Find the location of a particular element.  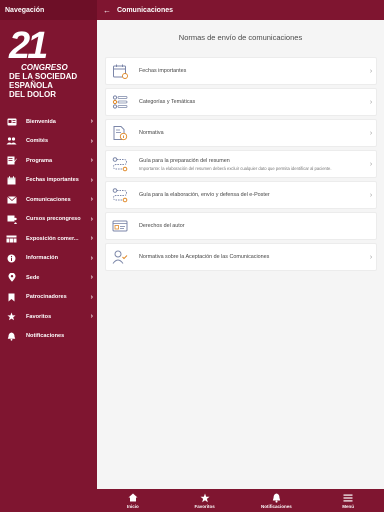

tab-label: Inicio is located at coordinates (132, 506).